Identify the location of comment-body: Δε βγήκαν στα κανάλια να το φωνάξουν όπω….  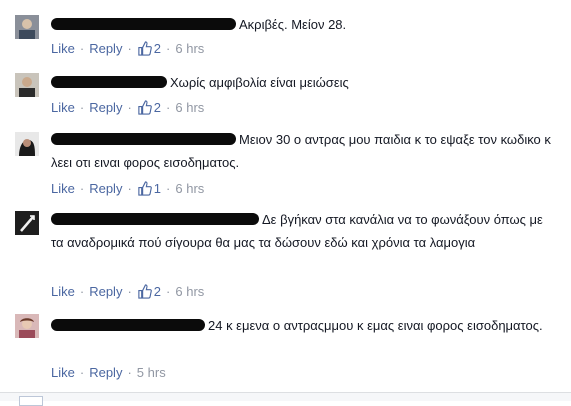
(301, 231).